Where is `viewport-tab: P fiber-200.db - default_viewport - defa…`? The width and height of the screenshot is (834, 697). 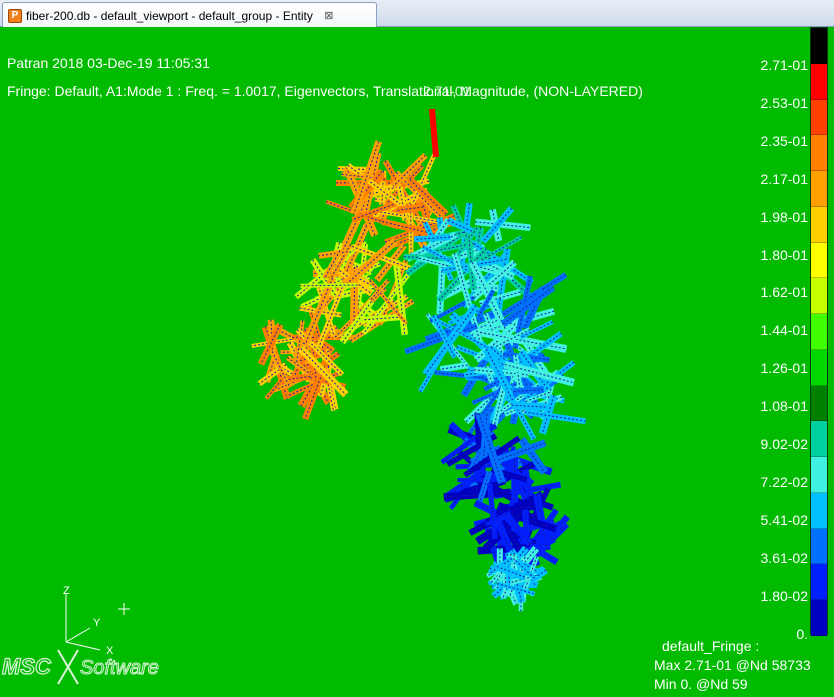 viewport-tab: P fiber-200.db - default_viewport - defa… is located at coordinates (189, 15).